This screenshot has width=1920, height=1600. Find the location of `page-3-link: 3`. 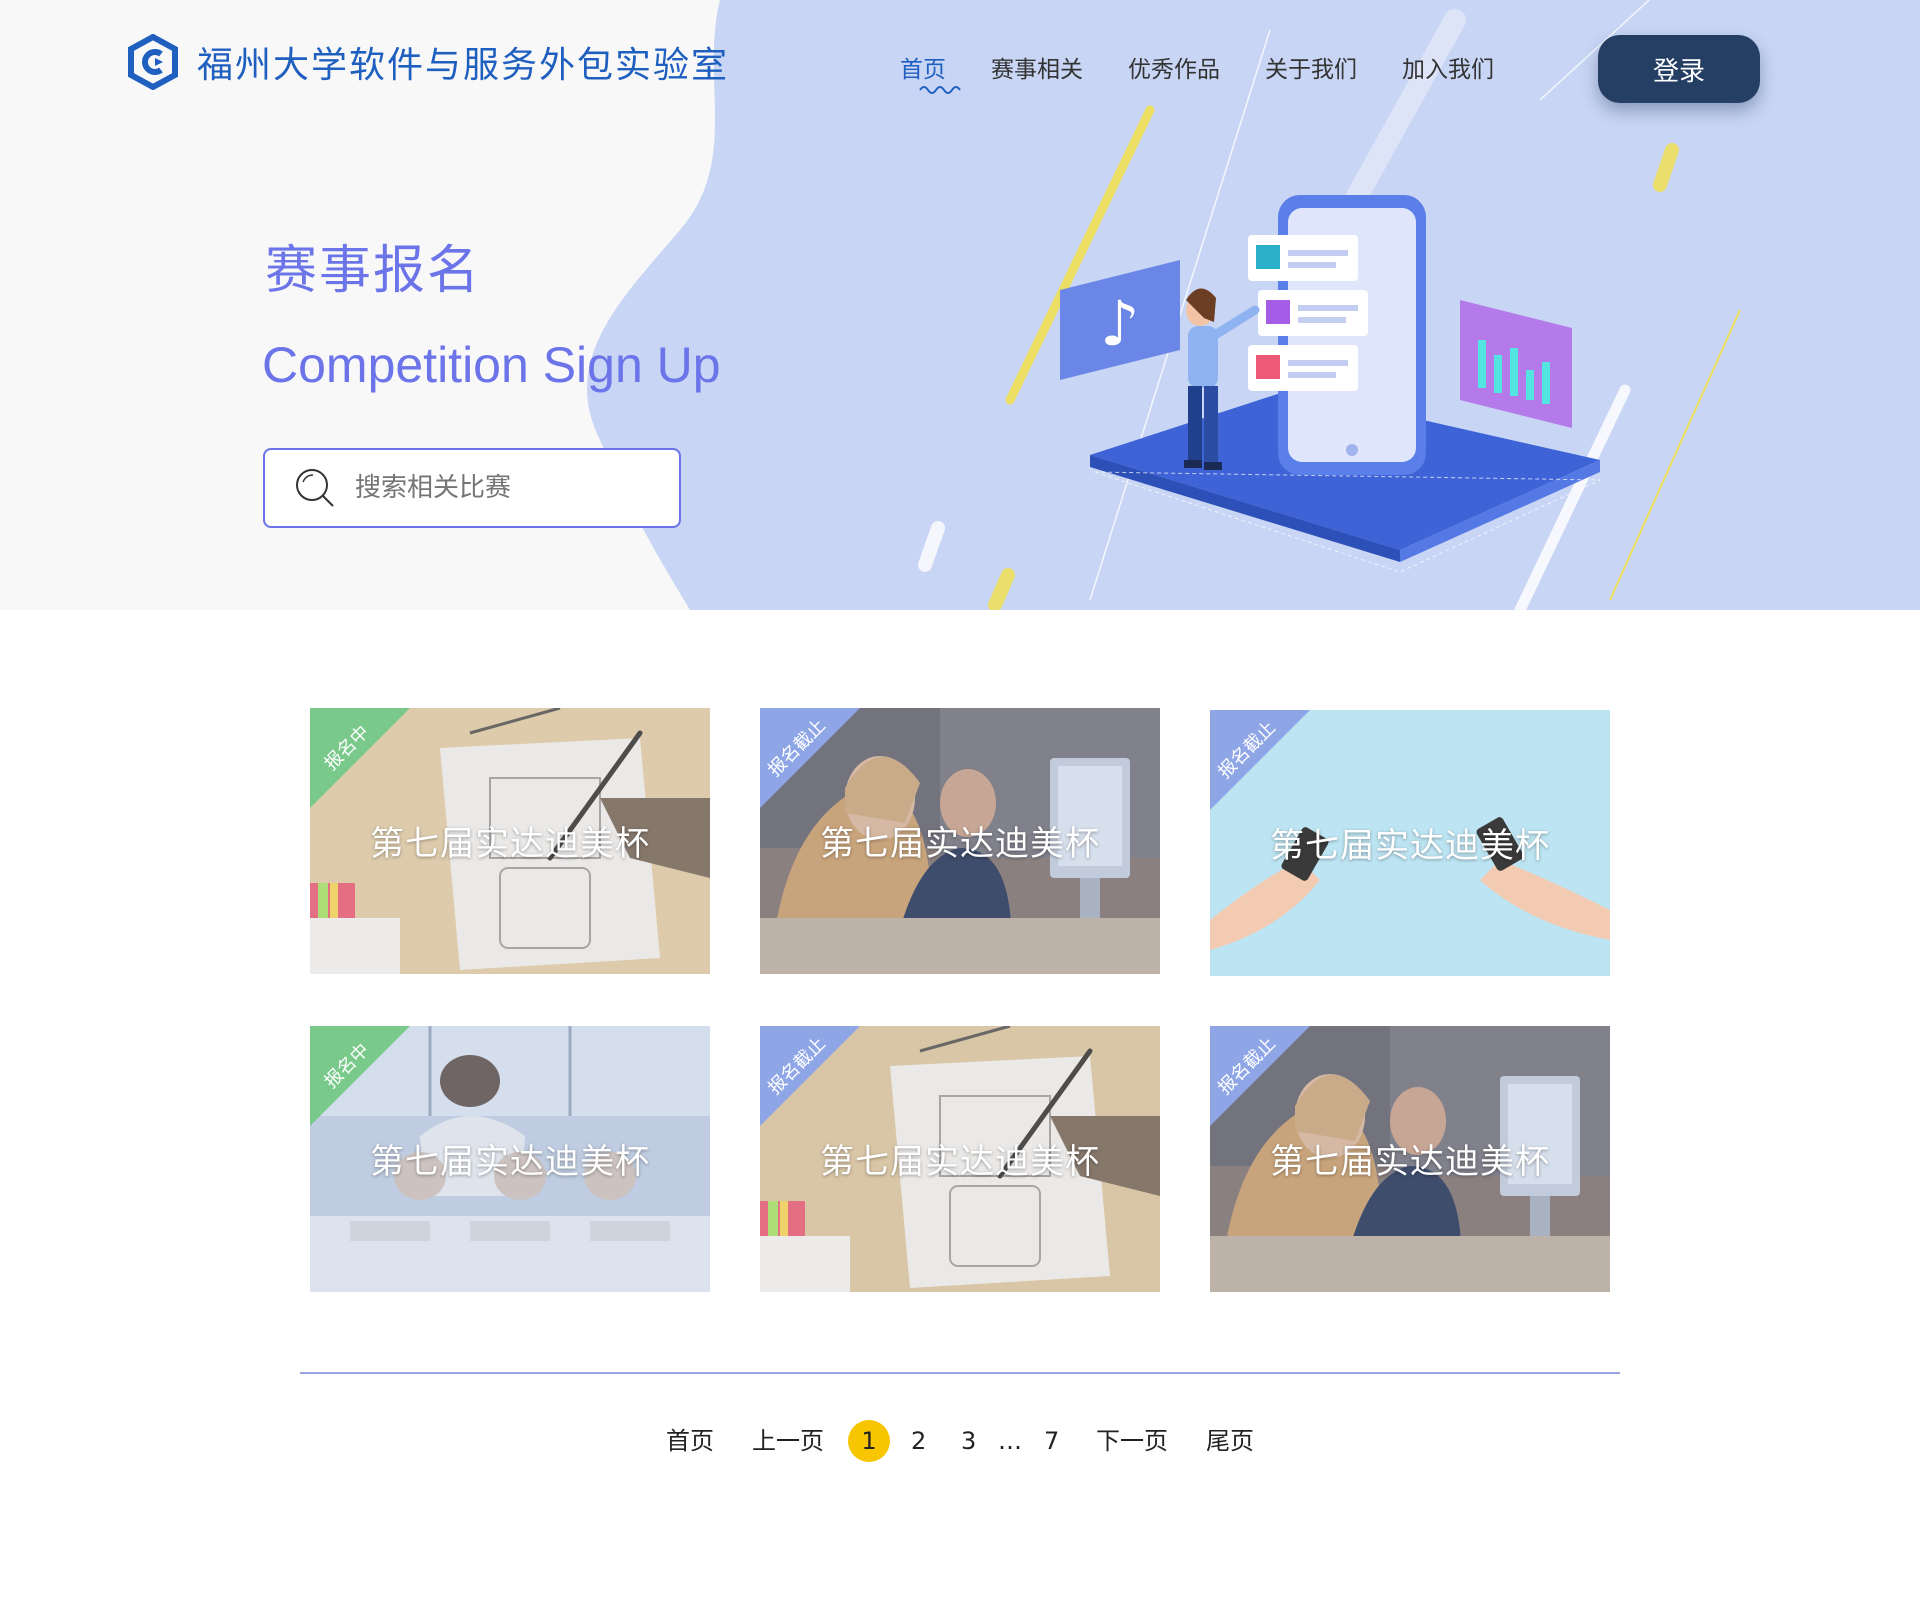

page-3-link: 3 is located at coordinates (968, 1441).